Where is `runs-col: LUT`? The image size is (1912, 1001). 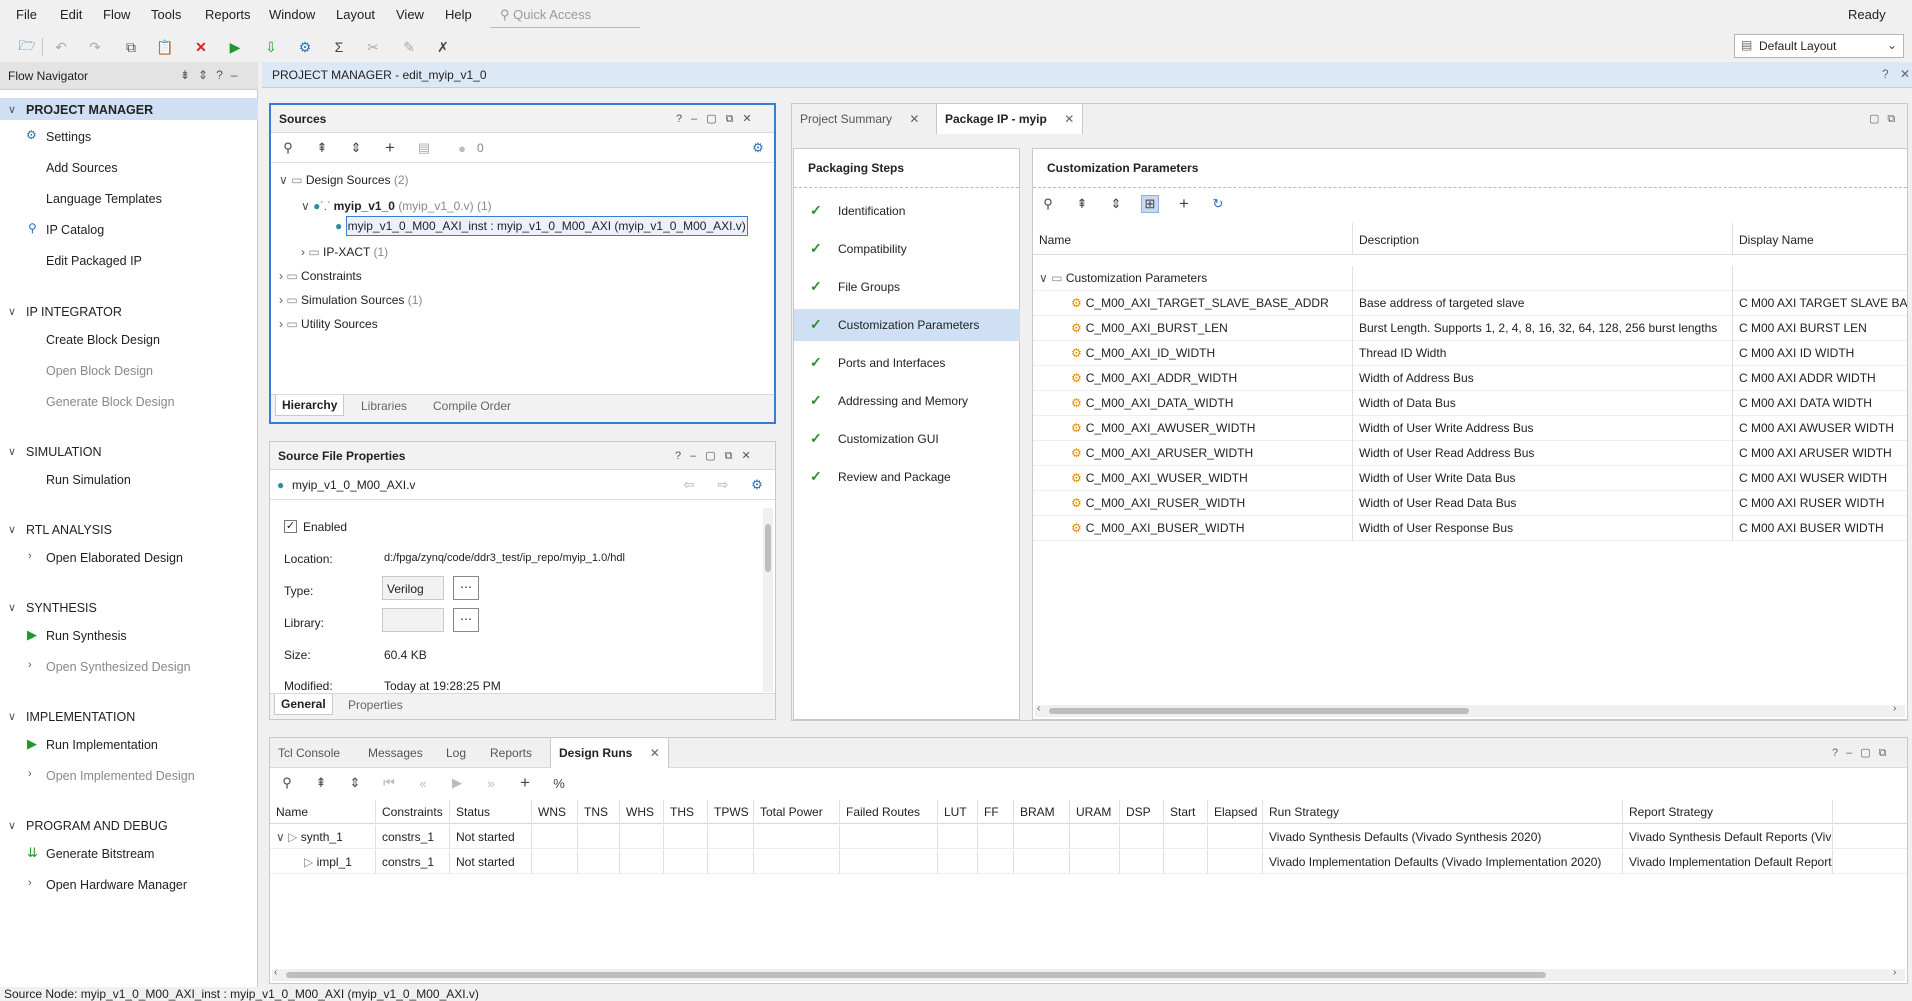 runs-col: LUT is located at coordinates (958, 812).